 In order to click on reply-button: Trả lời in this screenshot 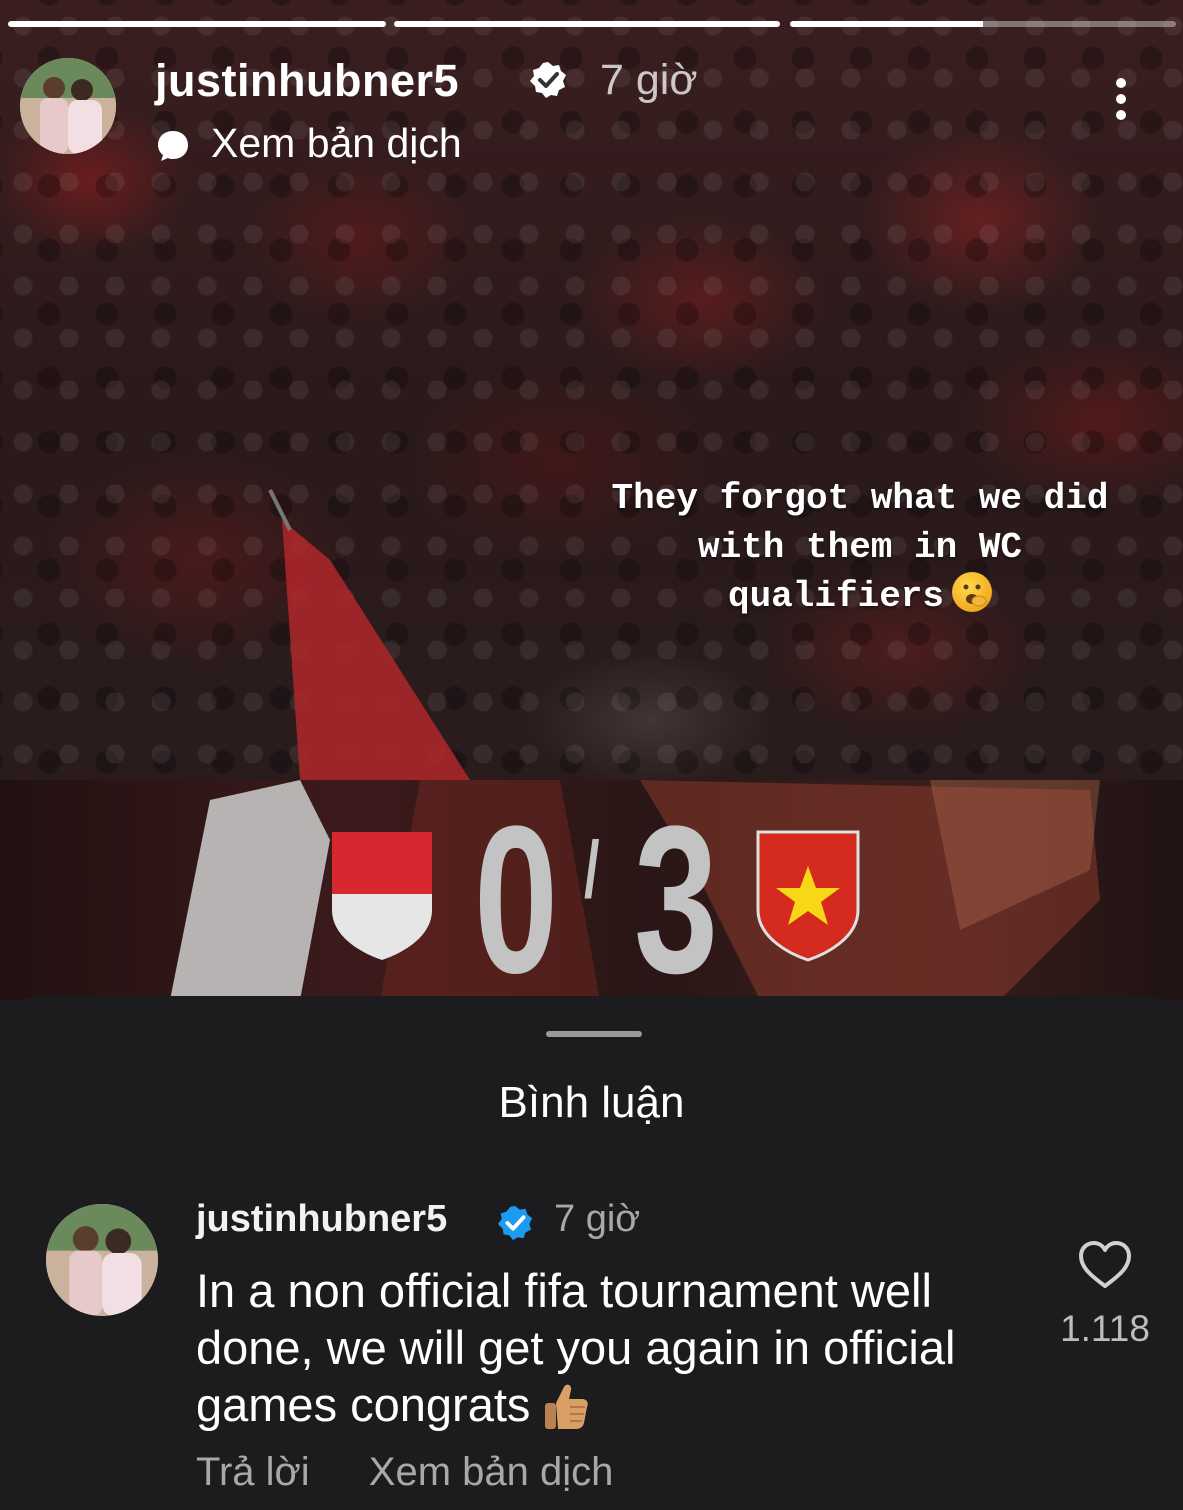, I will do `click(253, 1472)`.